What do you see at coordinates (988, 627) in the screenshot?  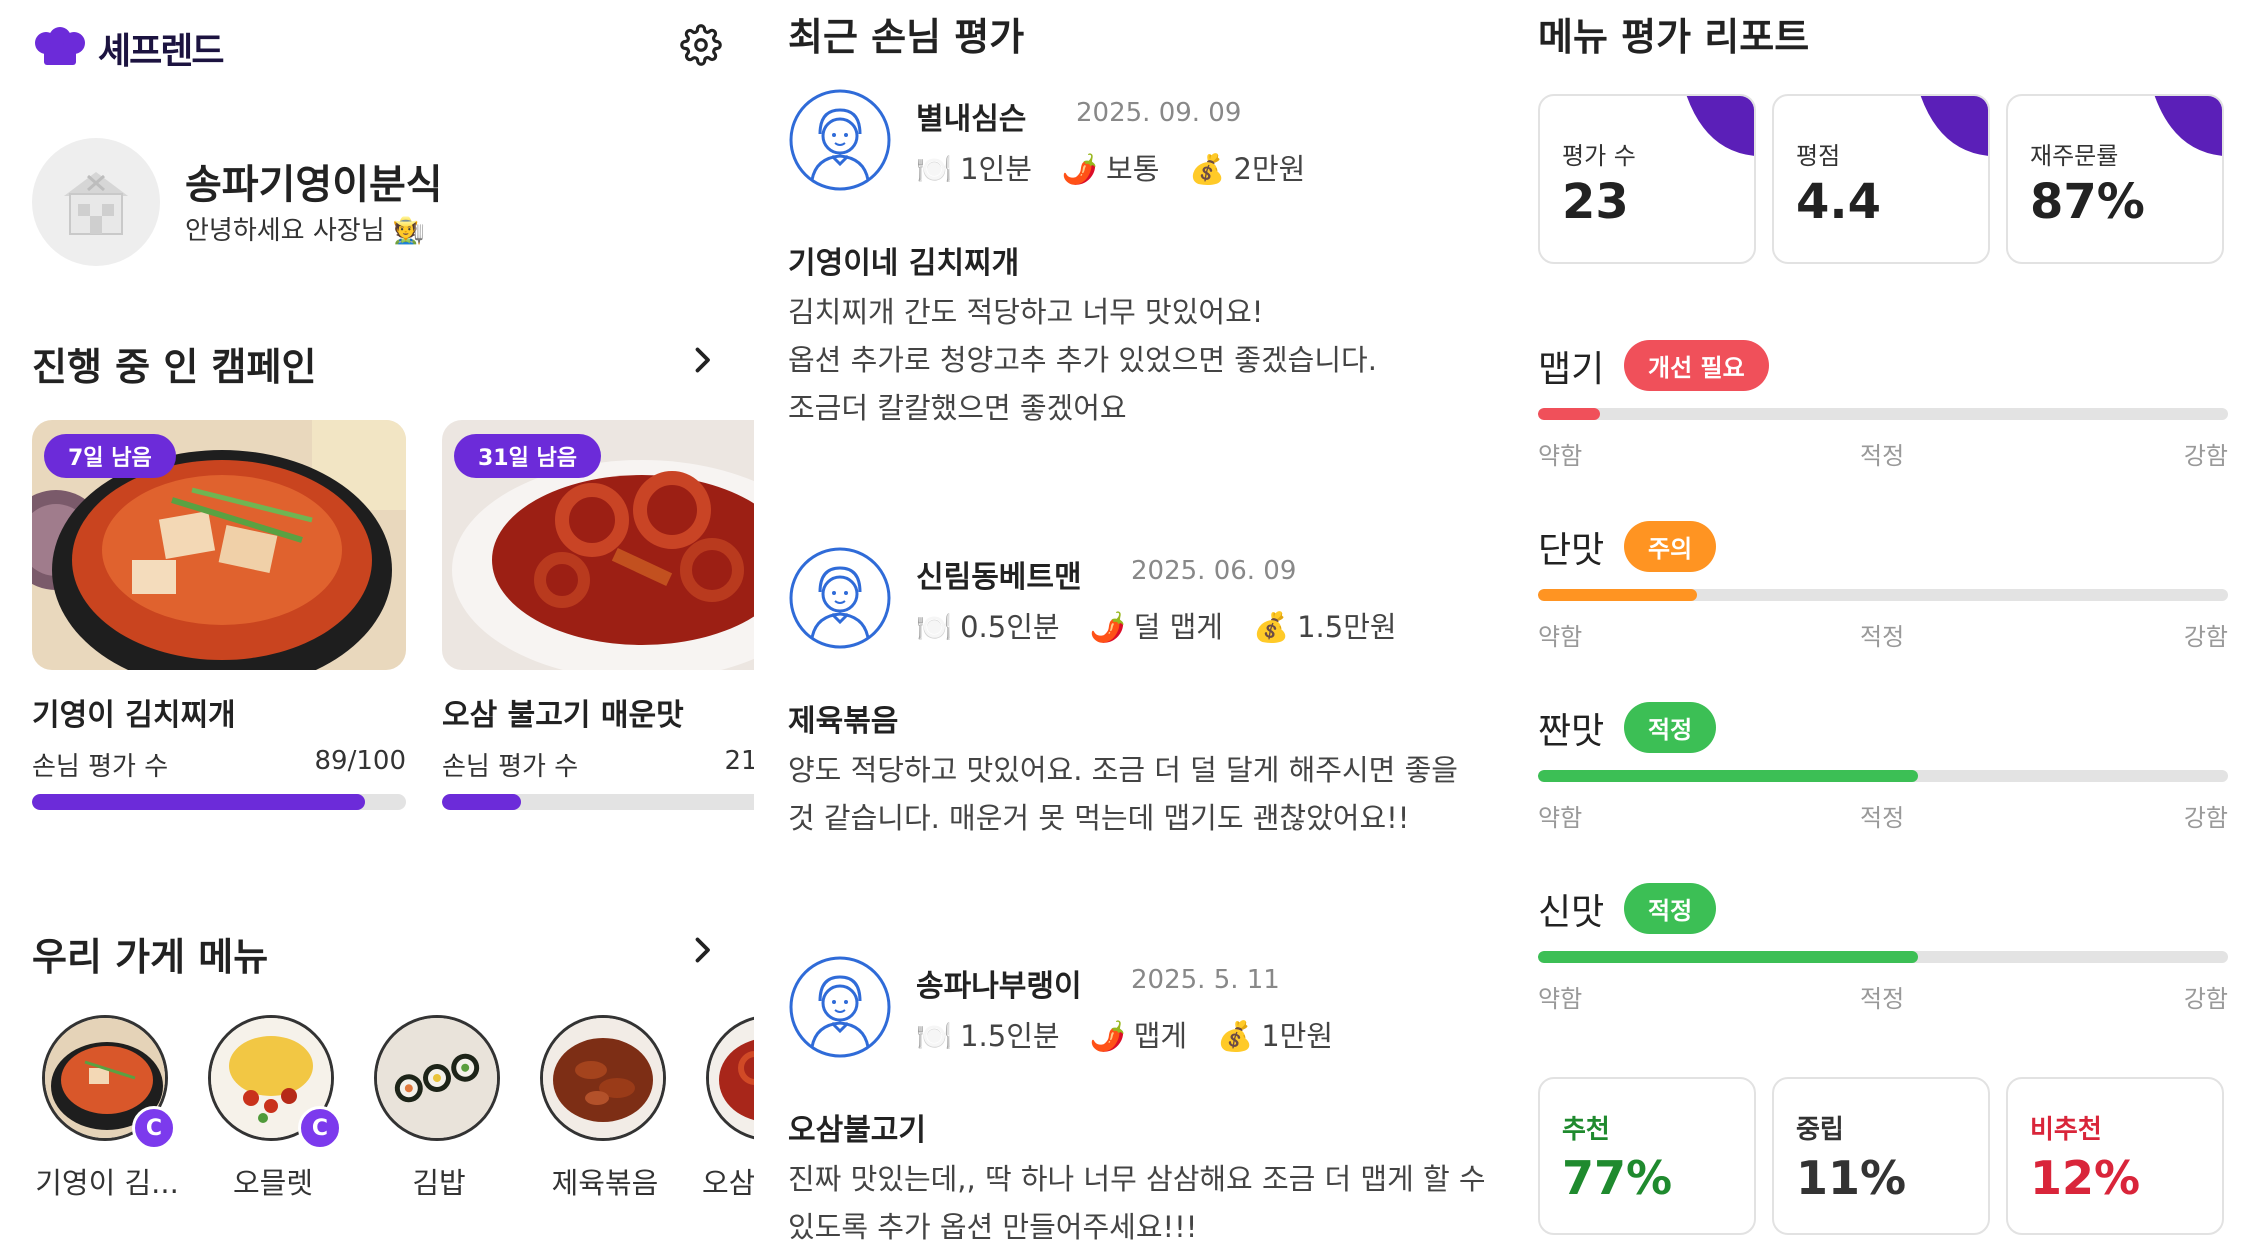 I see `portion-info: 🍽️ 0.5인분` at bounding box center [988, 627].